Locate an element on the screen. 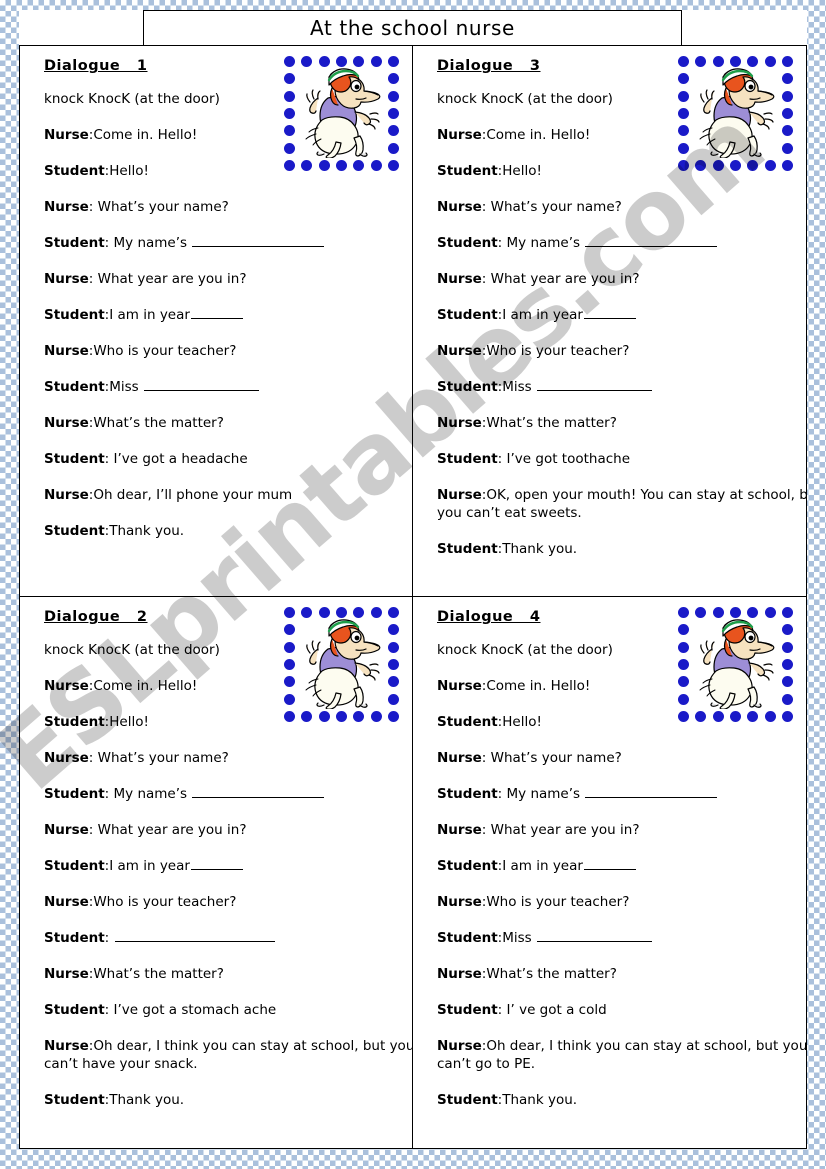  worksheet-title-box: At the school nurse is located at coordinates (412, 28).